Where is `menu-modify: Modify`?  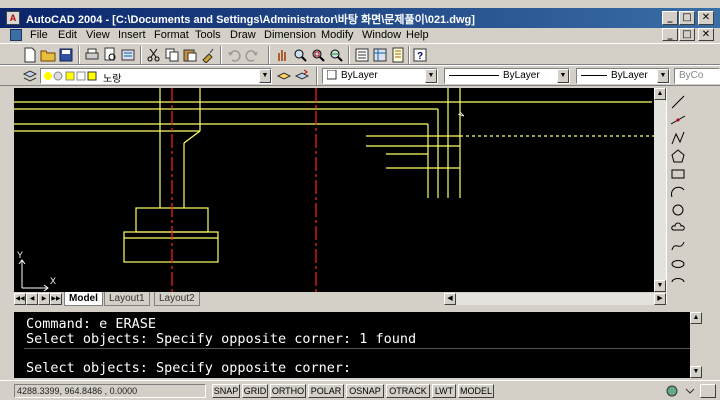
menu-modify: Modify is located at coordinates (337, 35).